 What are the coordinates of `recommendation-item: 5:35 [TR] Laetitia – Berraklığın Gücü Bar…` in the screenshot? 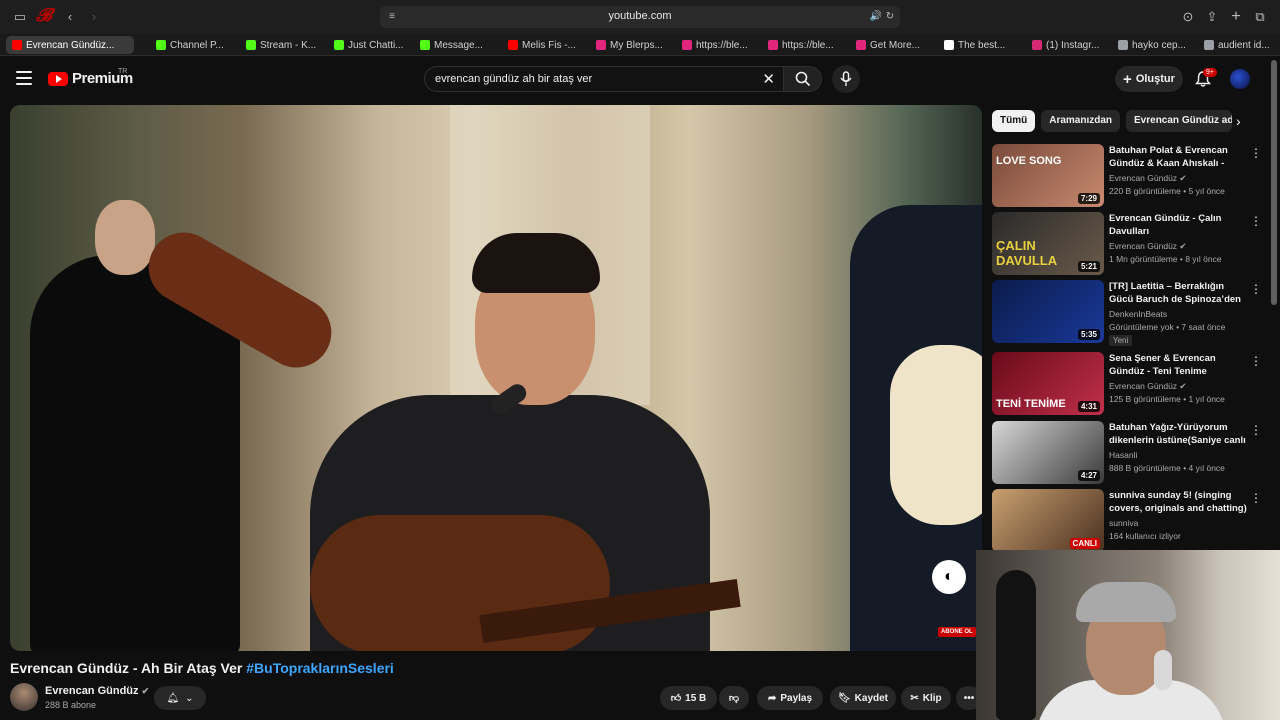 It's located at (1127, 313).